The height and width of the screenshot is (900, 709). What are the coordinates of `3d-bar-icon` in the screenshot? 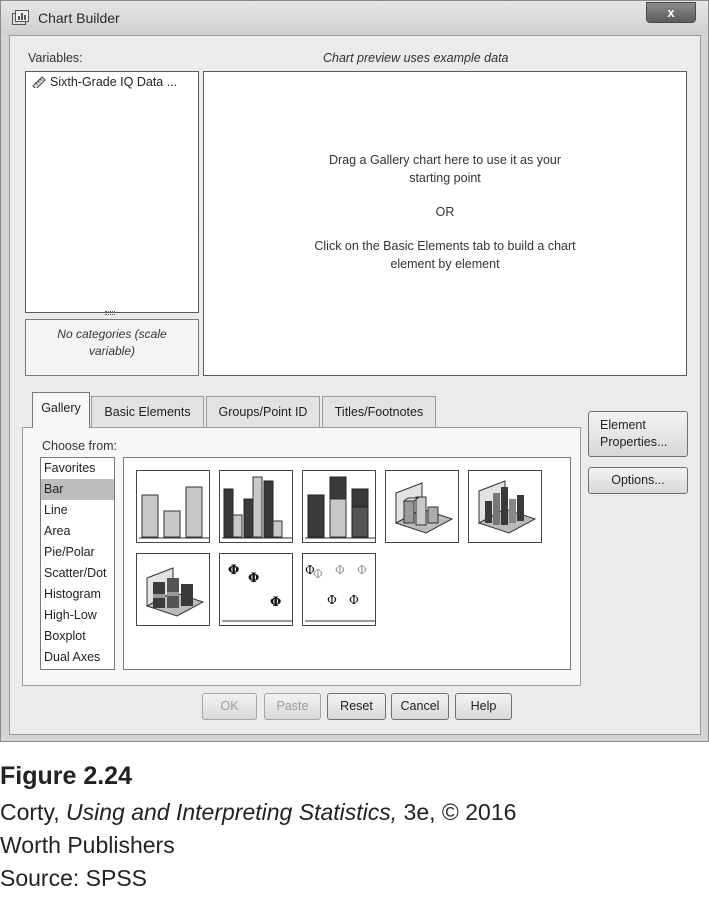 It's located at (424, 508).